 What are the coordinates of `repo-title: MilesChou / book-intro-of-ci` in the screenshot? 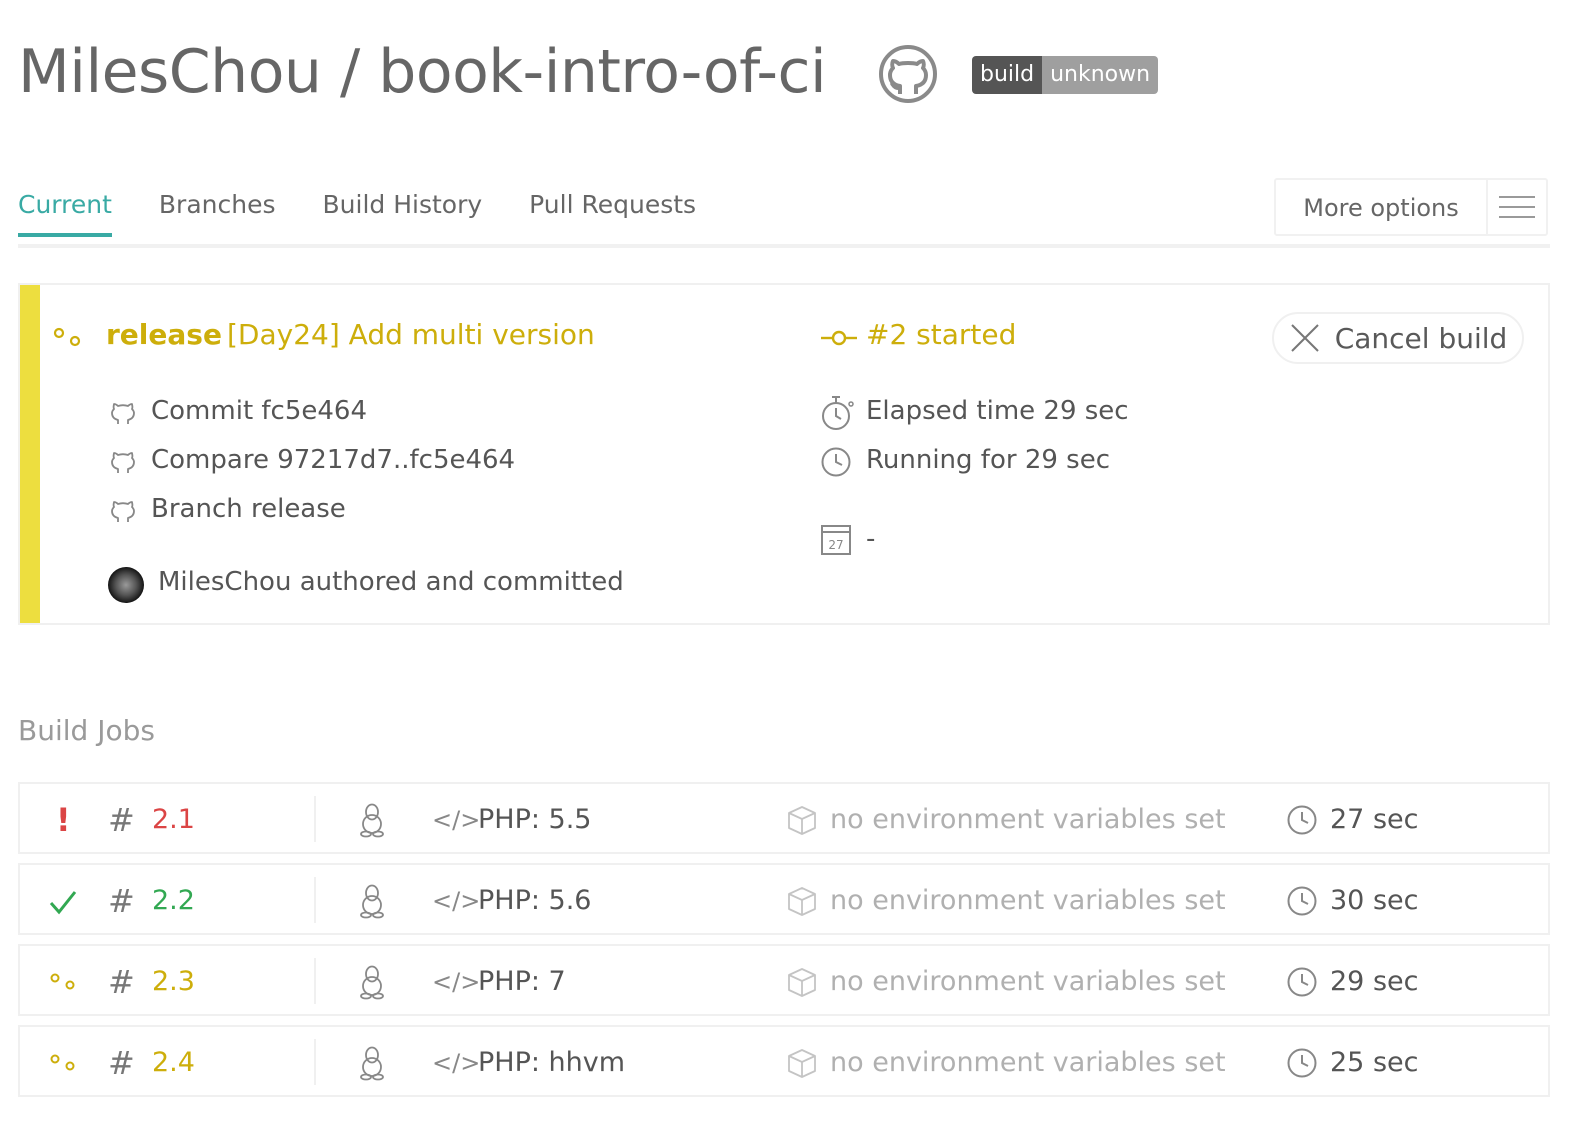 It's located at (422, 72).